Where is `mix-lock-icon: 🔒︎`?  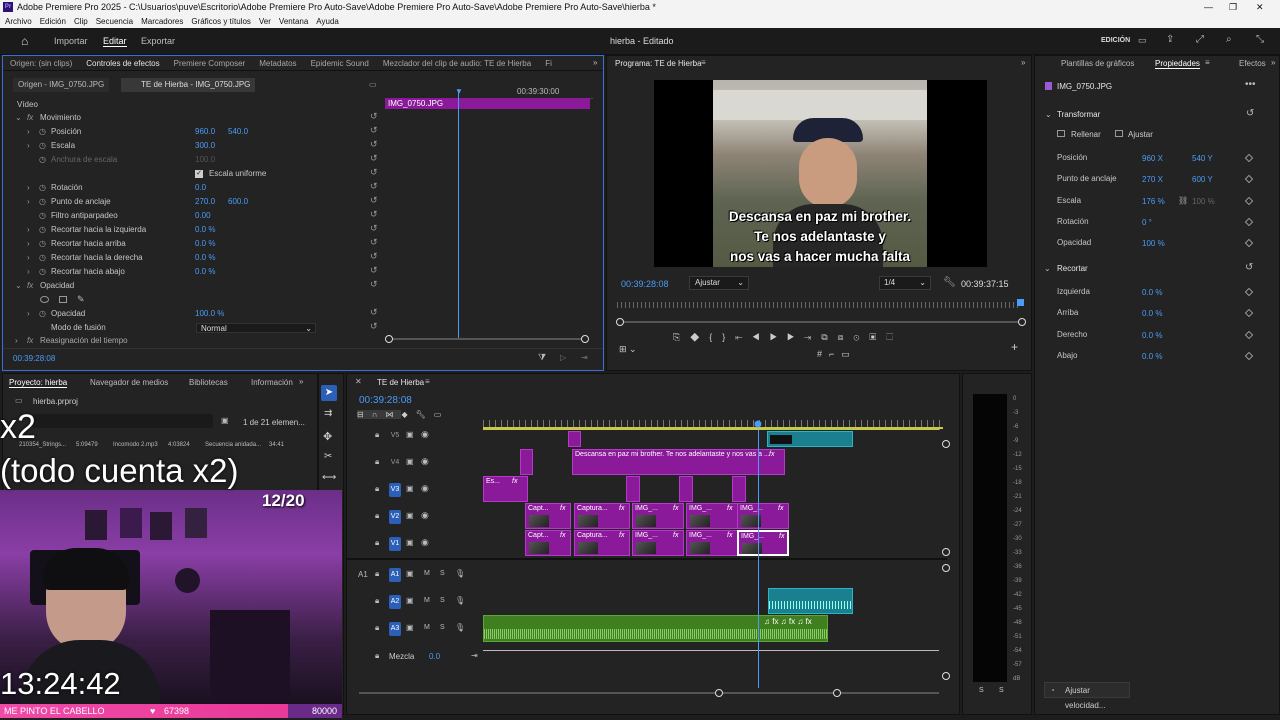 mix-lock-icon: 🔒︎ is located at coordinates (377, 656).